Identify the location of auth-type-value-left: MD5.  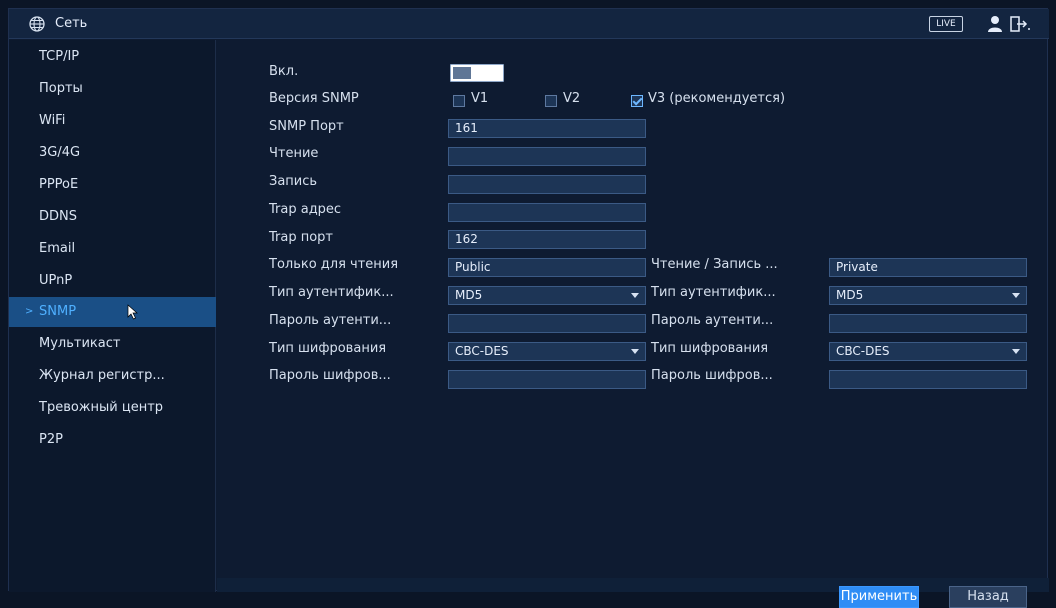
(469, 295).